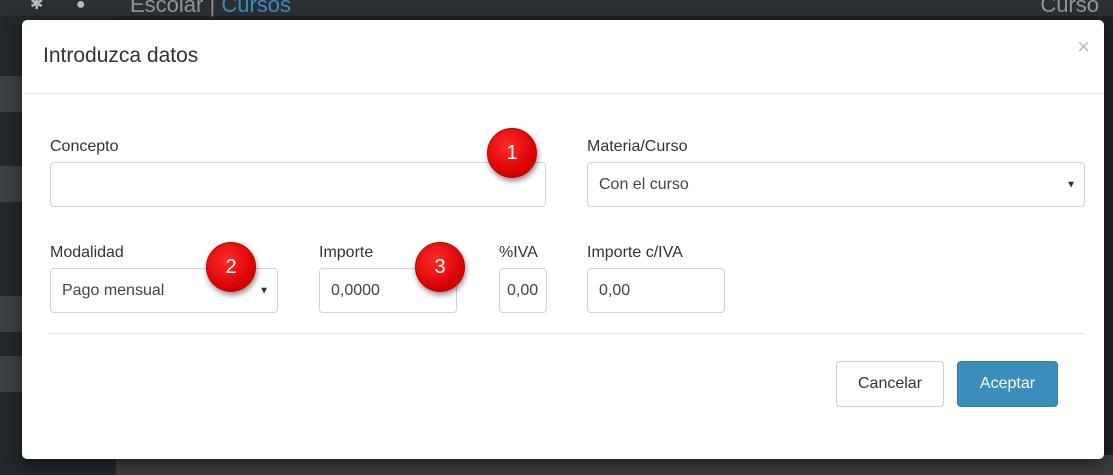 The image size is (1113, 475). What do you see at coordinates (556, 9) in the screenshot?
I see `app-topbar: ✱ ● Escolar | Cursos Curso` at bounding box center [556, 9].